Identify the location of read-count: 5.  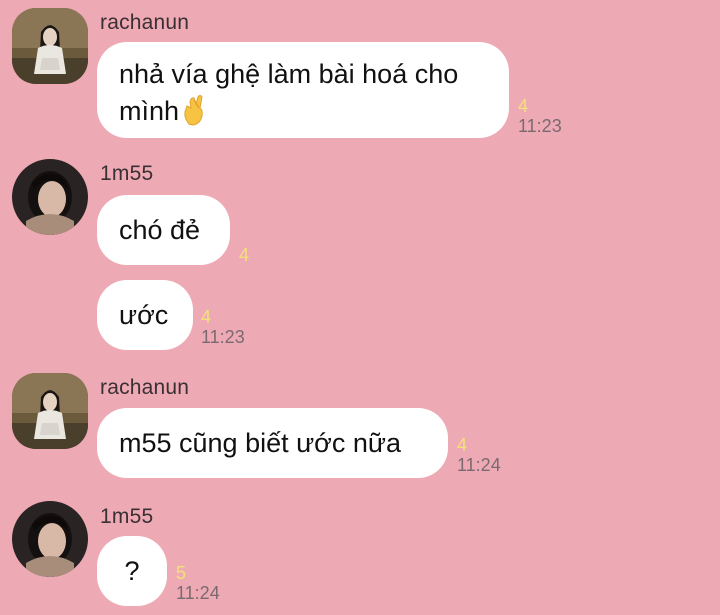
(181, 573).